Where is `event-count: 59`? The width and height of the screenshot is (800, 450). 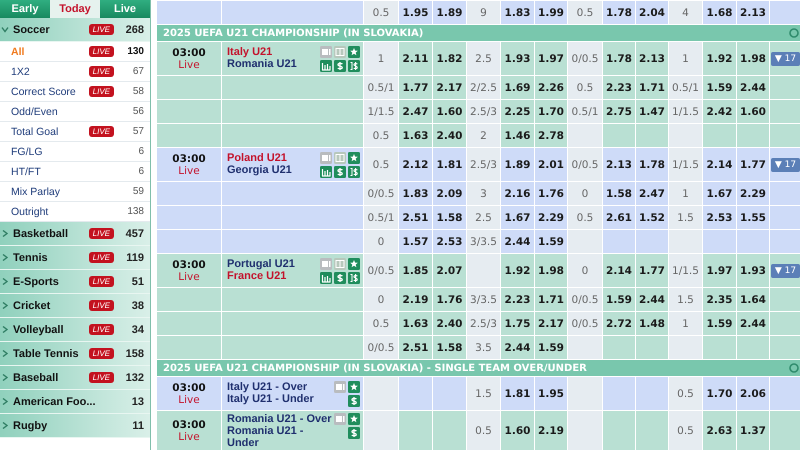 event-count: 59 is located at coordinates (138, 191).